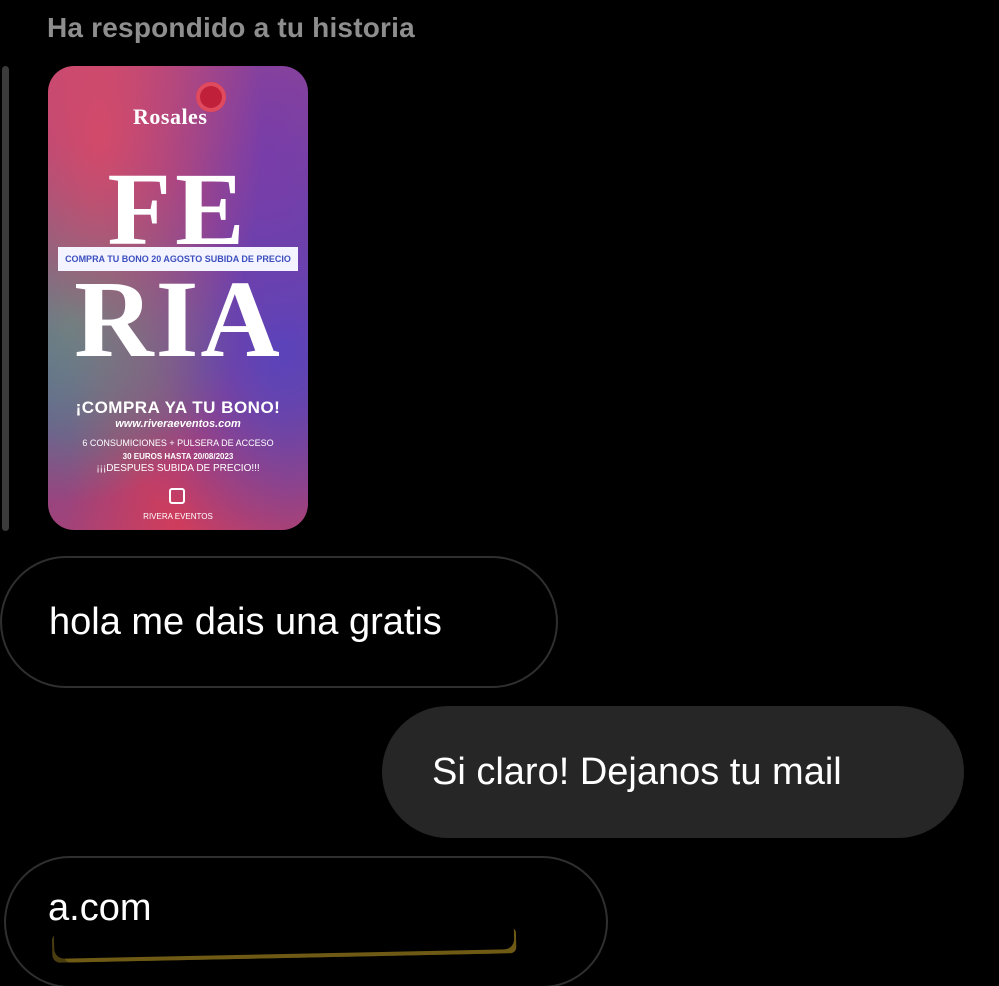 Image resolution: width=999 pixels, height=986 pixels. I want to click on message-text: hola me dais una gratis, so click(245, 621).